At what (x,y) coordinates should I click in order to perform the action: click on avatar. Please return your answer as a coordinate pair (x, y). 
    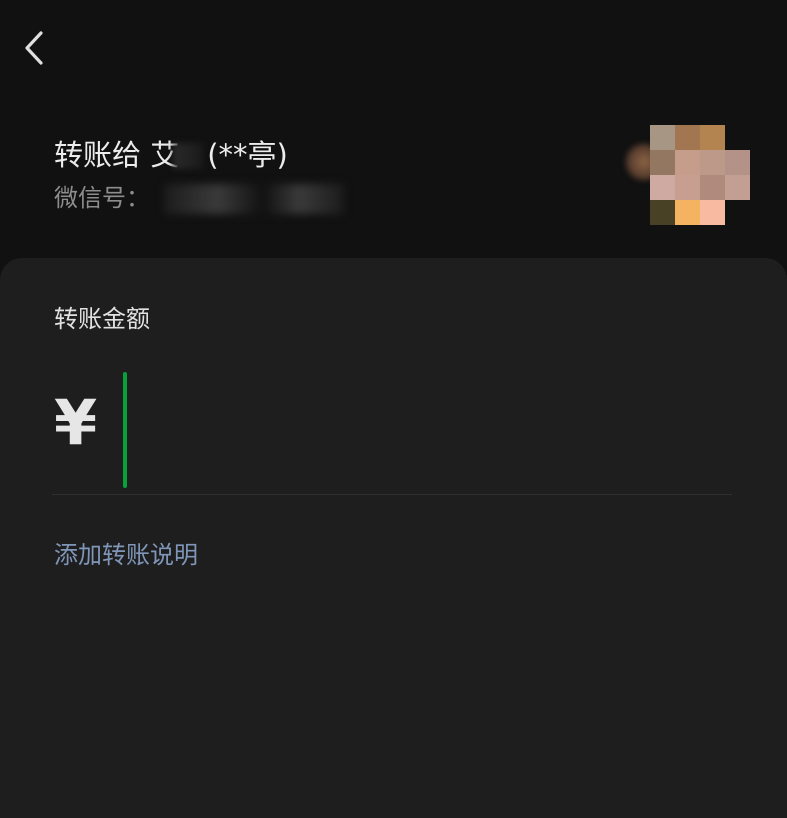
    Looking at the image, I should click on (700, 175).